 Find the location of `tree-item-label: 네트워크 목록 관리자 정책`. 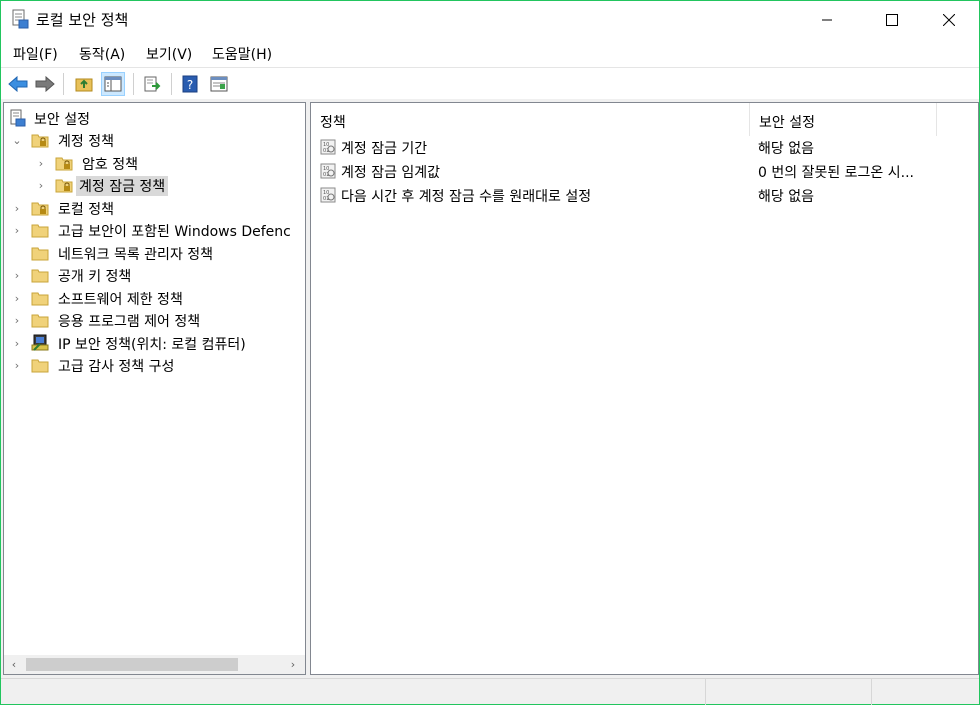

tree-item-label: 네트워크 목록 관리자 정책 is located at coordinates (136, 255).